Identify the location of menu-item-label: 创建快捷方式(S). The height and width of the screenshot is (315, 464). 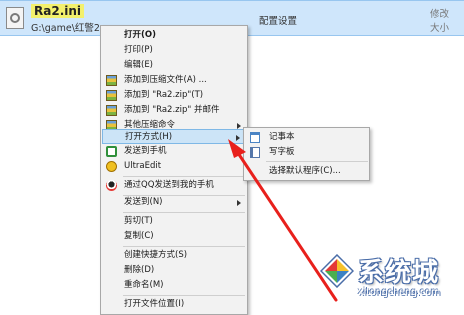
(156, 255).